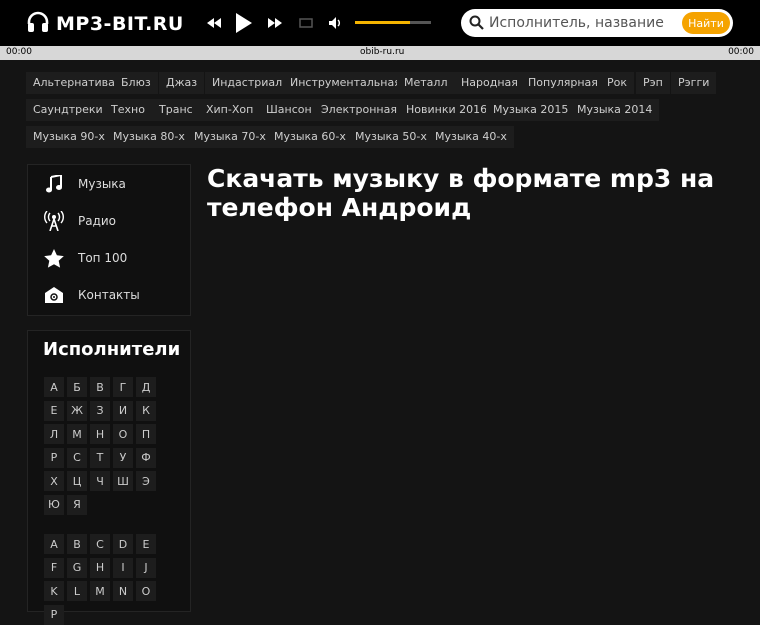 Image resolution: width=760 pixels, height=625 pixels. Describe the element at coordinates (489, 83) in the screenshot. I see `genre-tag: Народная` at that location.